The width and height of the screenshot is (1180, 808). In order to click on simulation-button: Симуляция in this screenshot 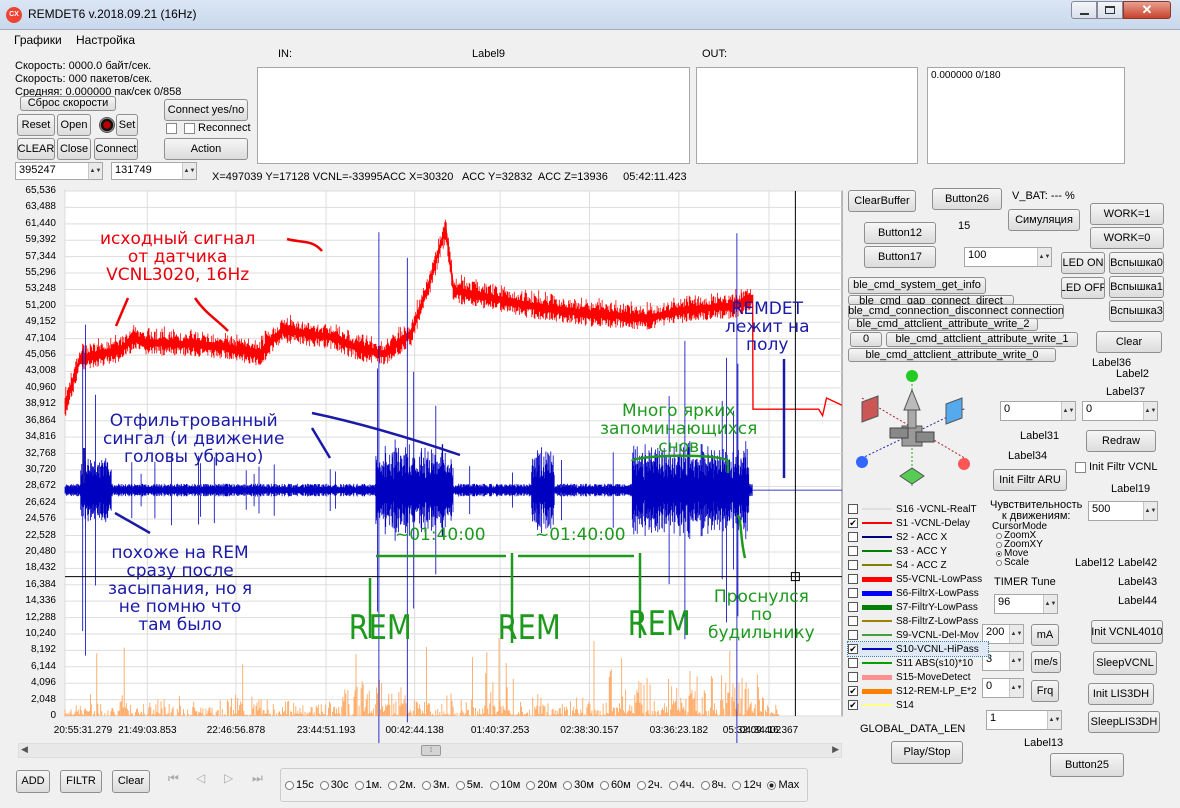, I will do `click(1044, 220)`.